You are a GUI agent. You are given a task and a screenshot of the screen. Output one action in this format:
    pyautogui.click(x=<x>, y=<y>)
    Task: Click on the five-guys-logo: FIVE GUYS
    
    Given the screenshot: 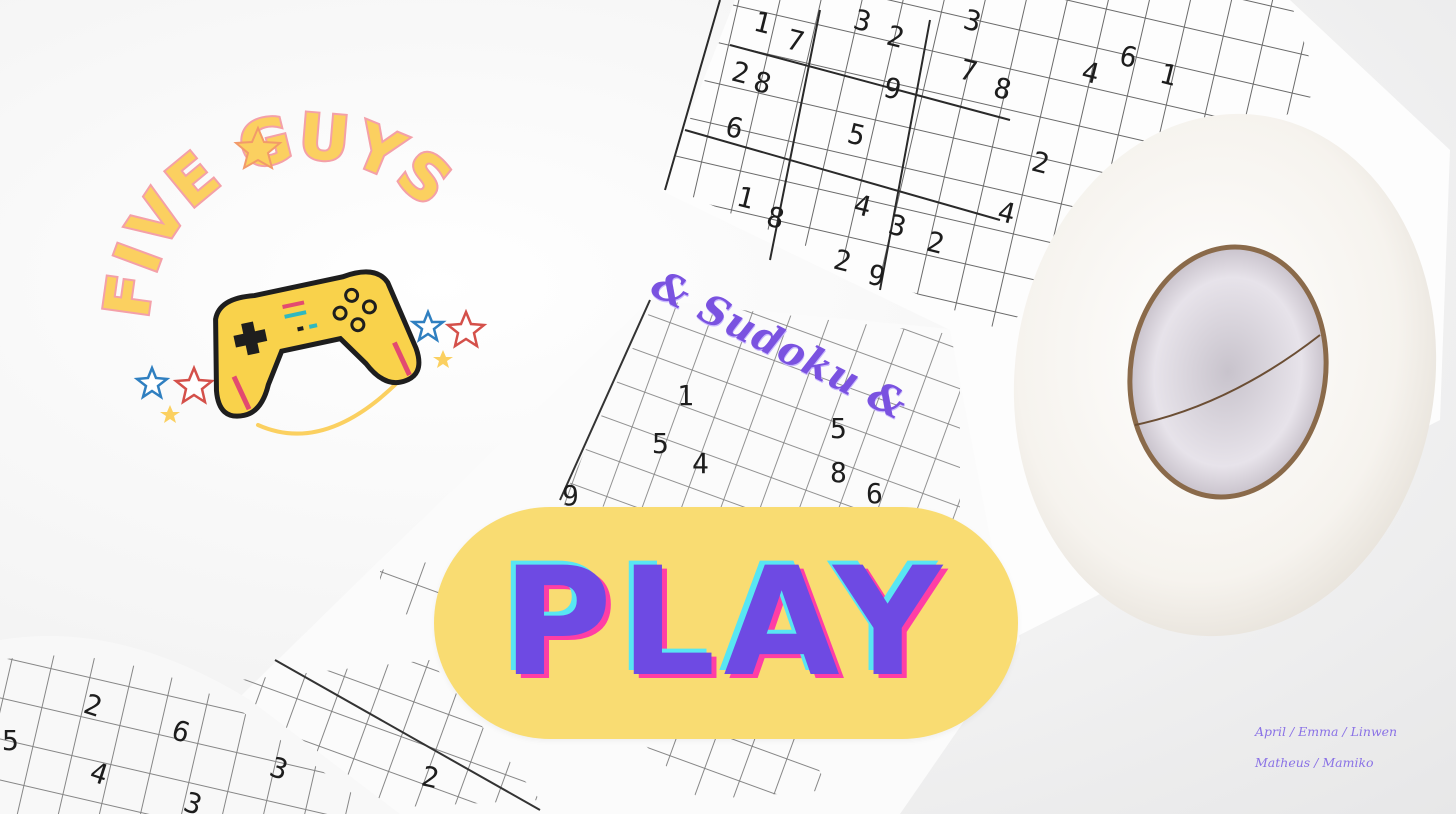 What is the action you would take?
    pyautogui.click(x=288, y=266)
    